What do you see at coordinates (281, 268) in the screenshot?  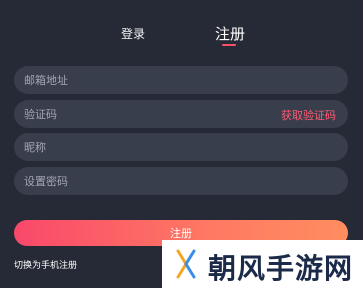 I see `watermark-text: 朝风手游网` at bounding box center [281, 268].